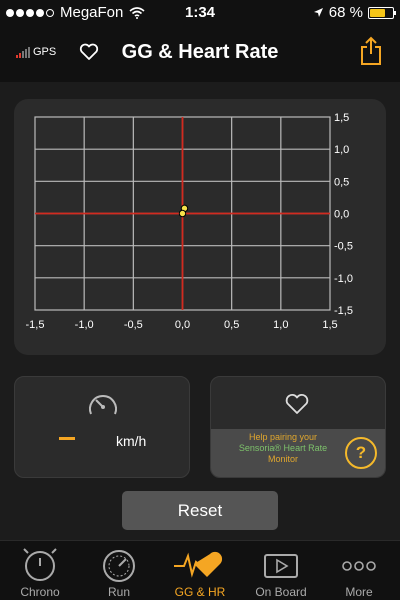  What do you see at coordinates (35, 325) in the screenshot?
I see `x-tick-label: -1,5` at bounding box center [35, 325].